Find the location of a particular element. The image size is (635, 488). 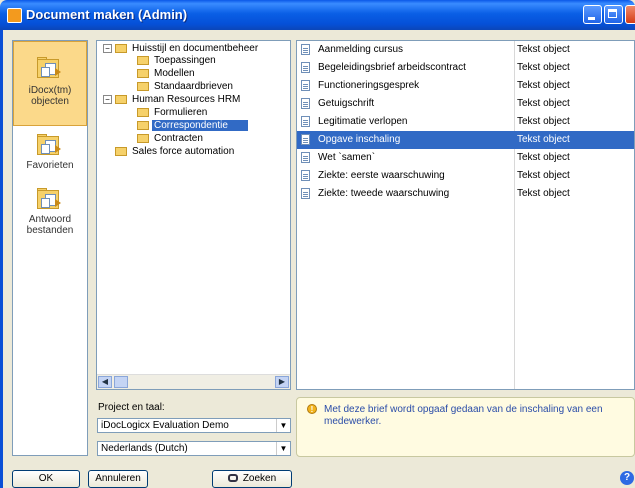

tree-node: Formulieren is located at coordinates (173, 113).